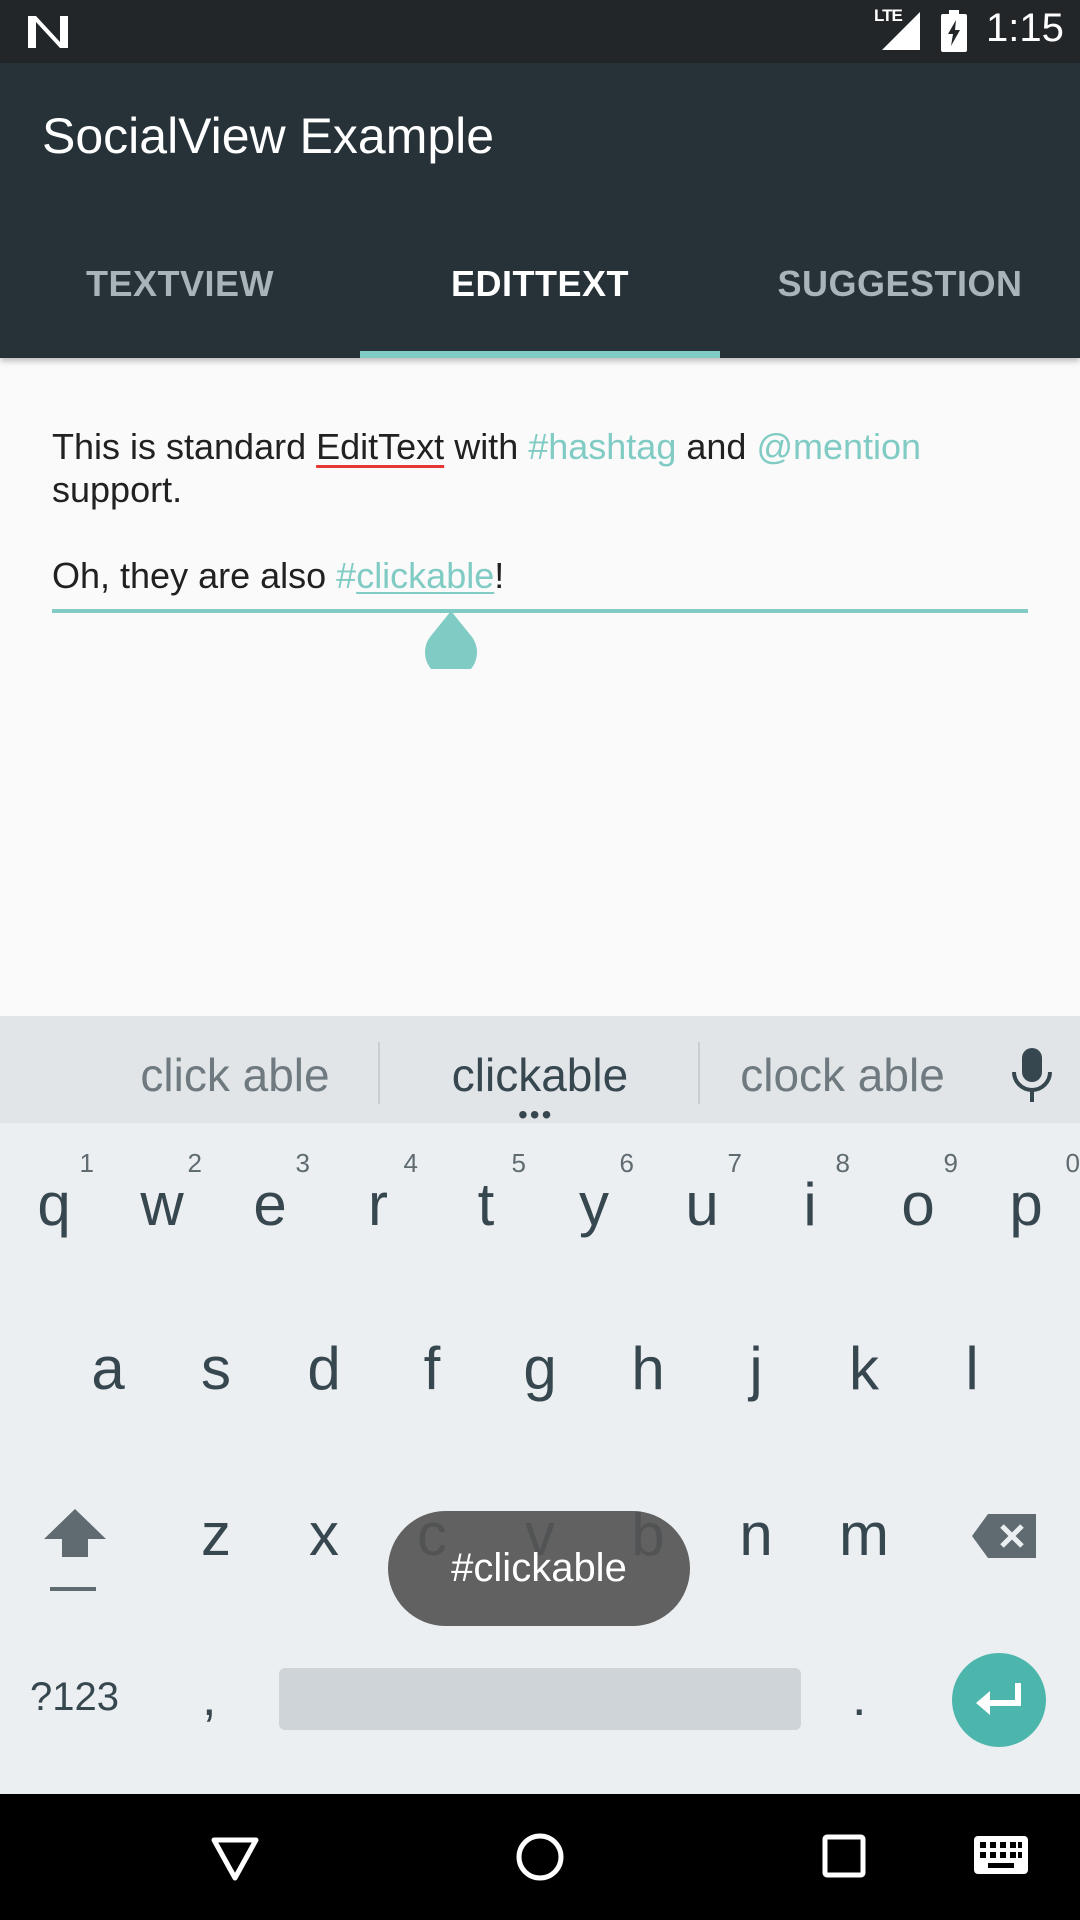  Describe the element at coordinates (844, 1856) in the screenshot. I see `recent-apps-icon` at that location.